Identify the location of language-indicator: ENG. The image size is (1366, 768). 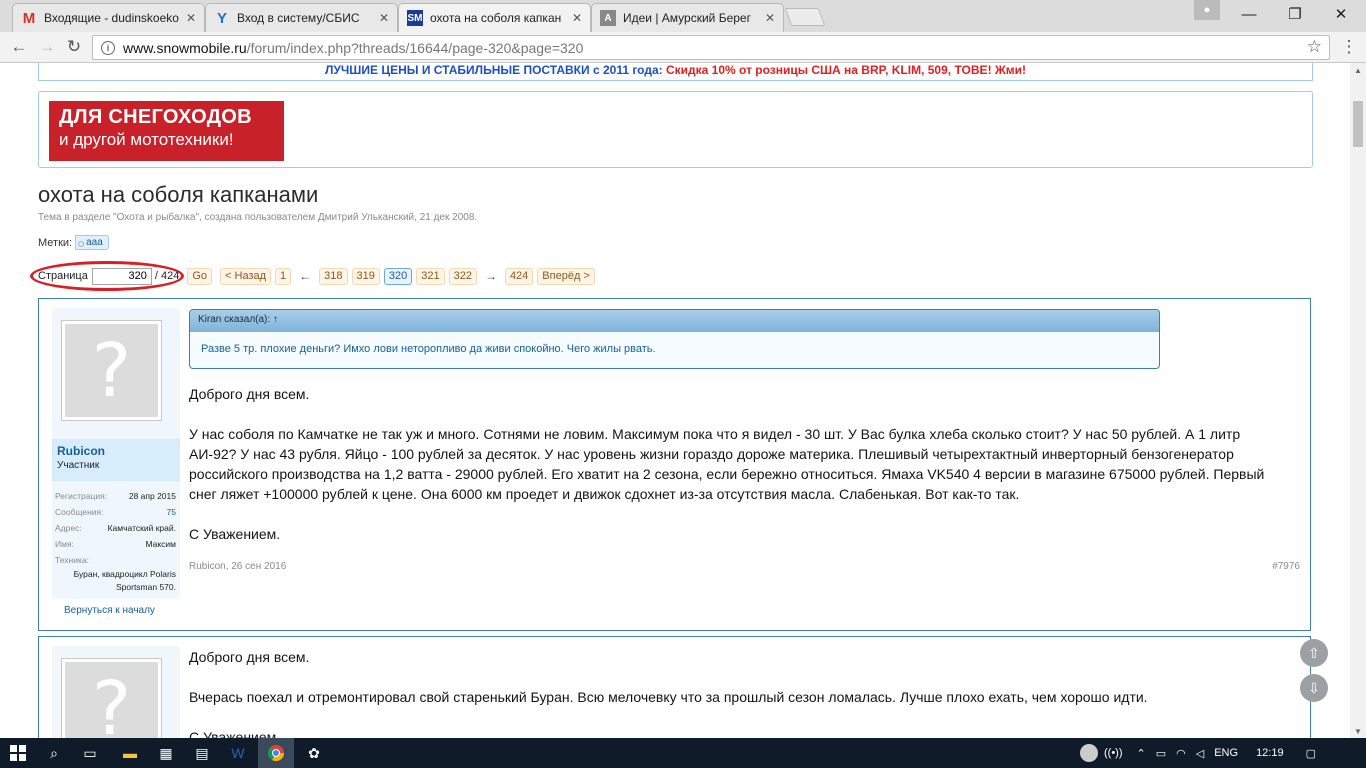
(1226, 753).